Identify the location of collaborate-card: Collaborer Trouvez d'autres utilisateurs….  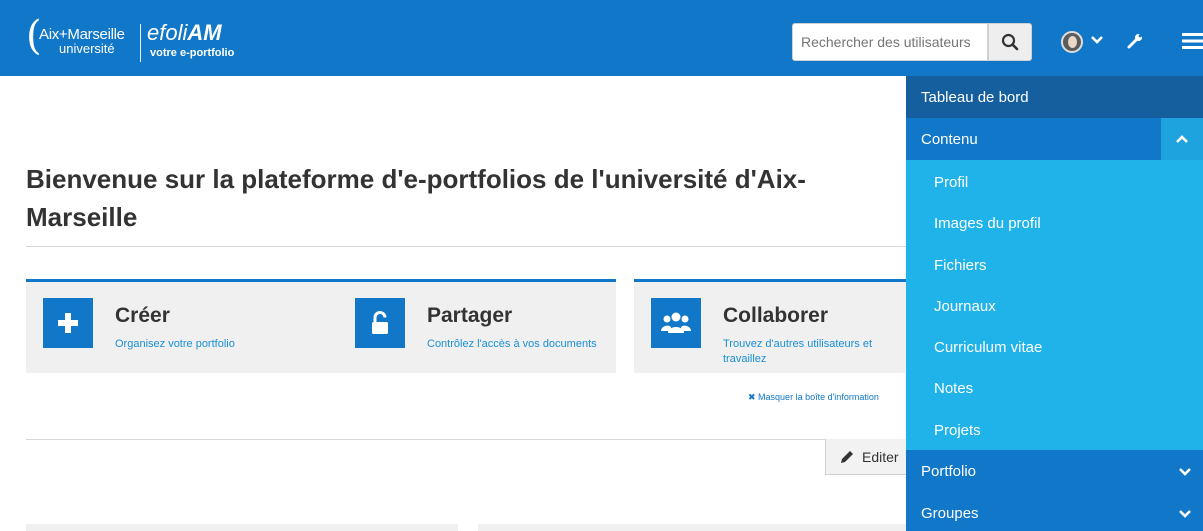
(774, 326).